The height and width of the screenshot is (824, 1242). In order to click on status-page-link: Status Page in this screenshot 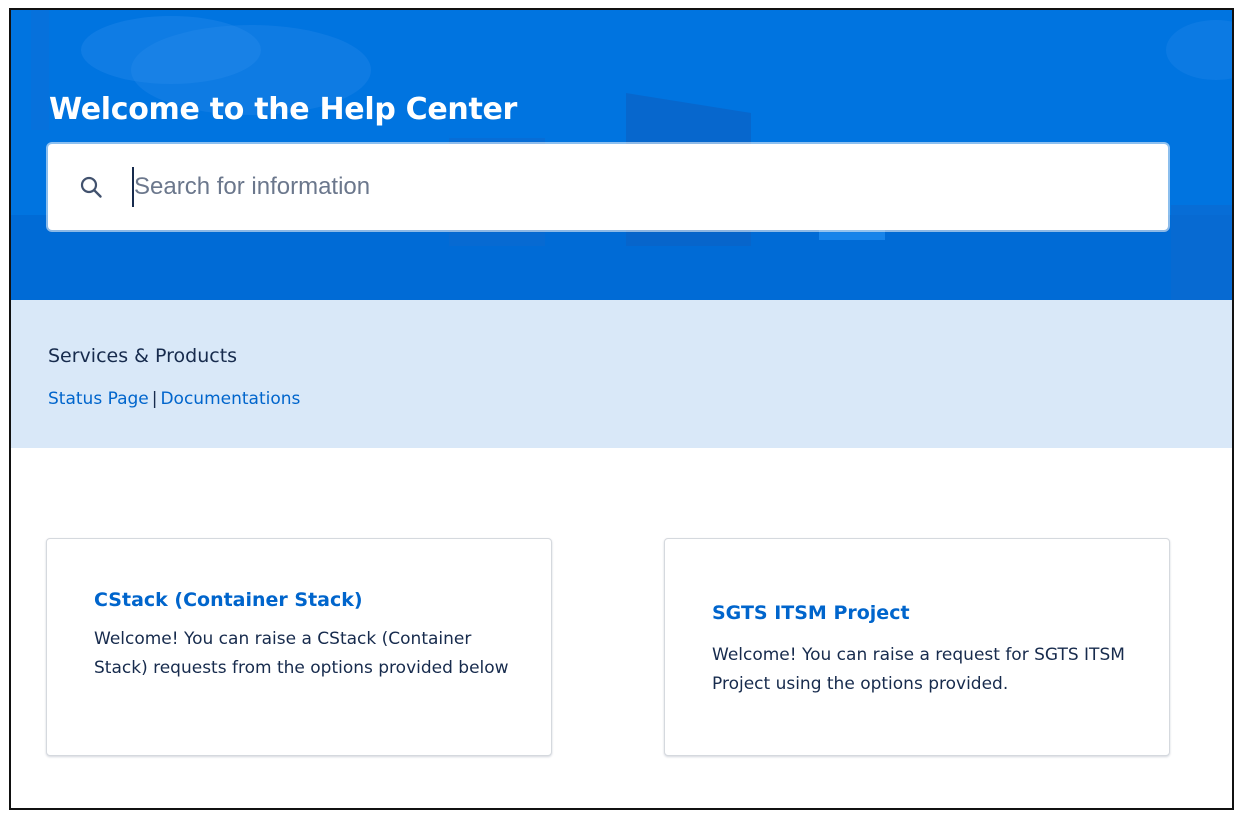, I will do `click(98, 399)`.